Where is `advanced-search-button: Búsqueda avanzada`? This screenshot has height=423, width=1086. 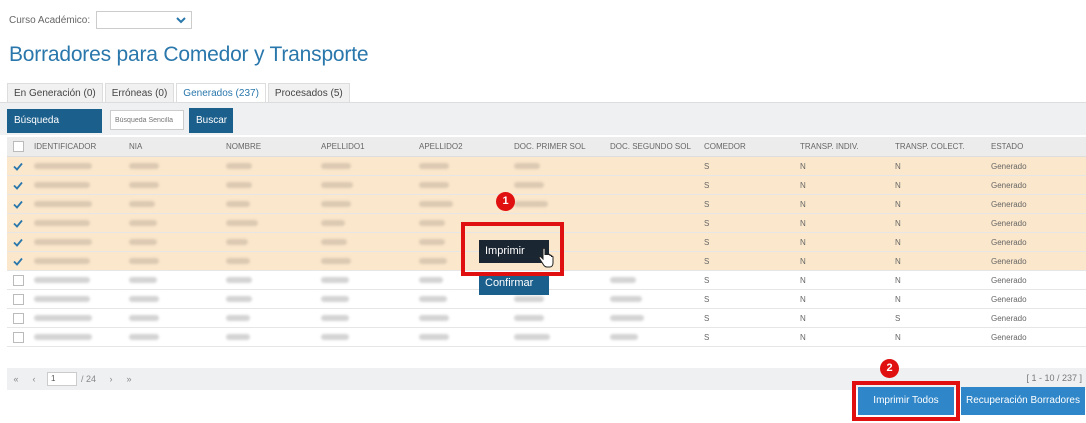
advanced-search-button: Búsqueda avanzada is located at coordinates (54, 129).